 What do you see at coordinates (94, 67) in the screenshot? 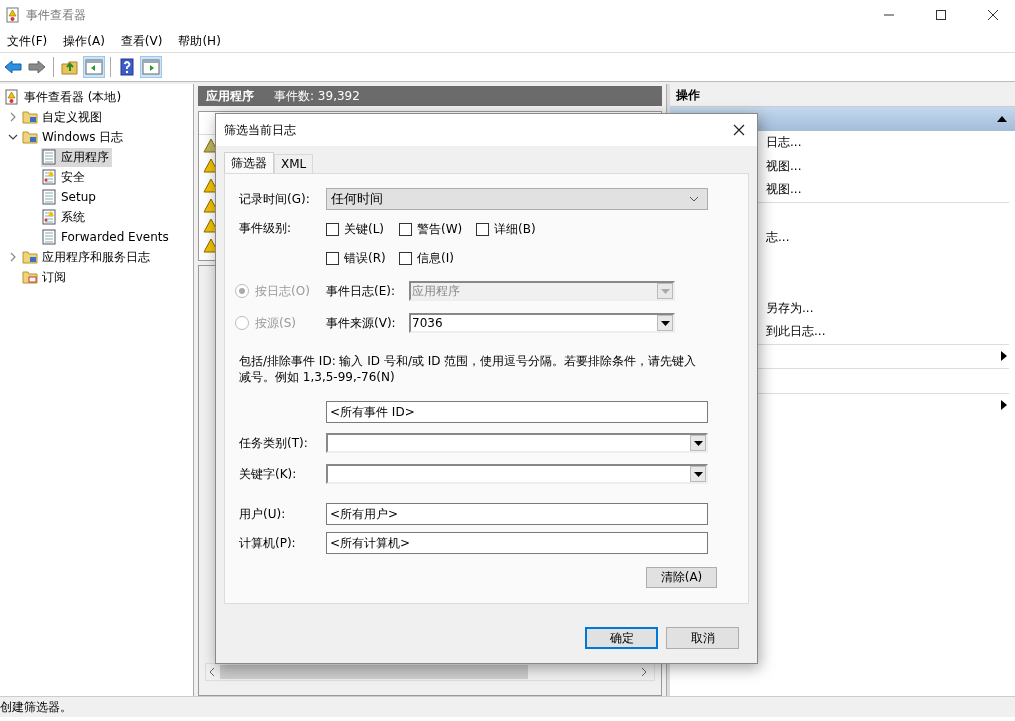
I see `pane-left-button` at bounding box center [94, 67].